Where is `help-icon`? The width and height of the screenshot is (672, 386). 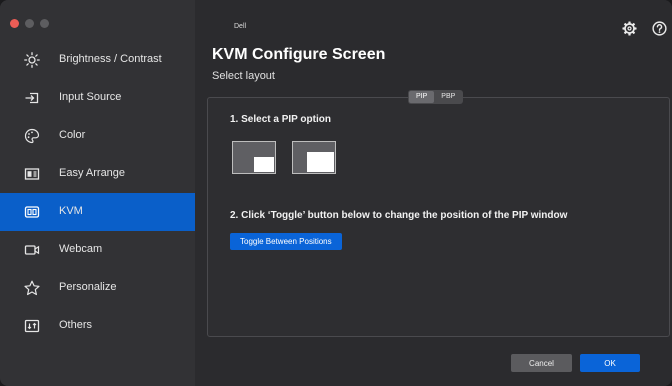
help-icon is located at coordinates (659, 28).